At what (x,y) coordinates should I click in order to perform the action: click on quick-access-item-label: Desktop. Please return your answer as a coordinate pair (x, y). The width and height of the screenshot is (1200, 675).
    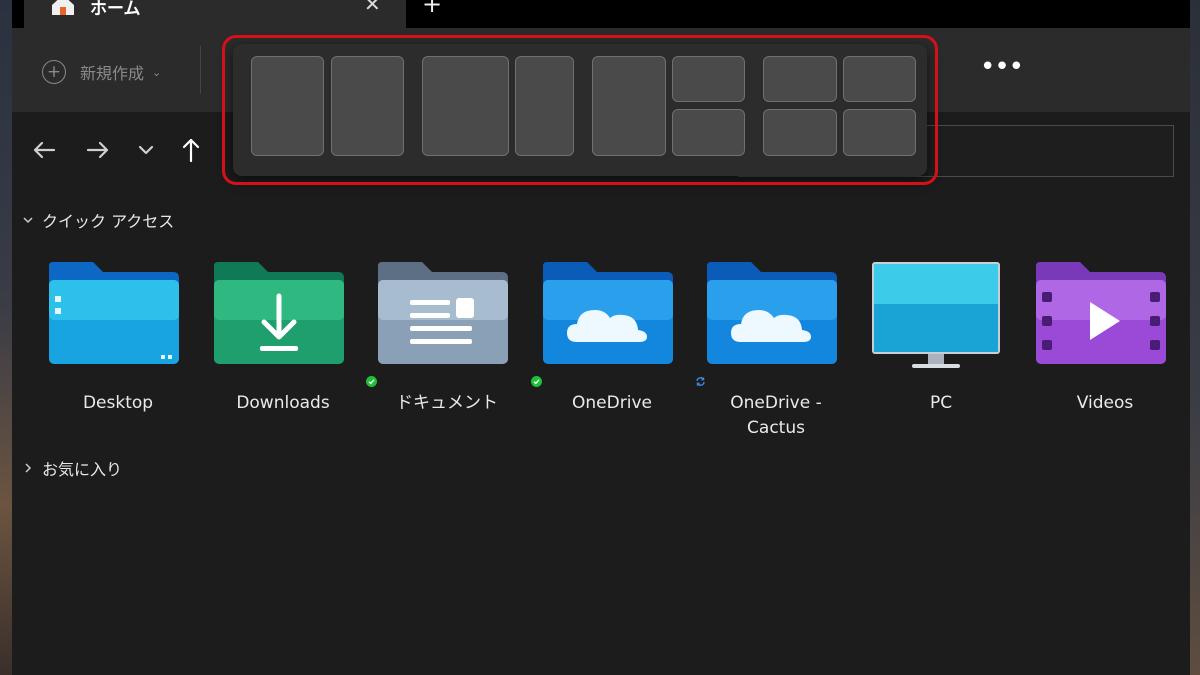
    Looking at the image, I should click on (118, 403).